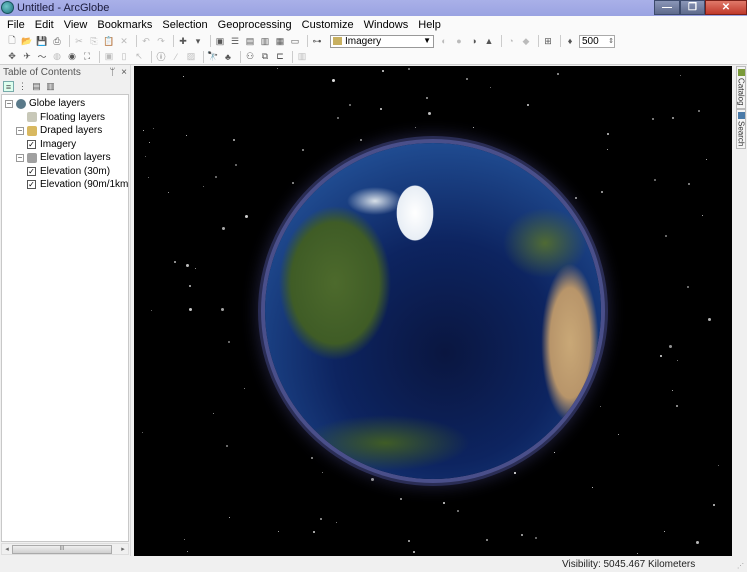  What do you see at coordinates (429, 25) in the screenshot?
I see `menu-help: Help` at bounding box center [429, 25].